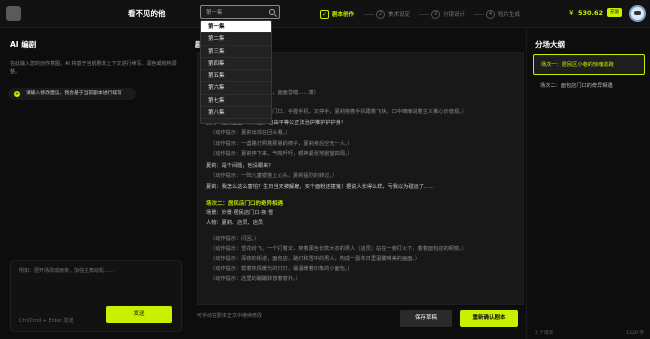 The height and width of the screenshot is (339, 650). Describe the element at coordinates (571, 13) in the screenshot. I see `currency-icon: ¥` at that location.